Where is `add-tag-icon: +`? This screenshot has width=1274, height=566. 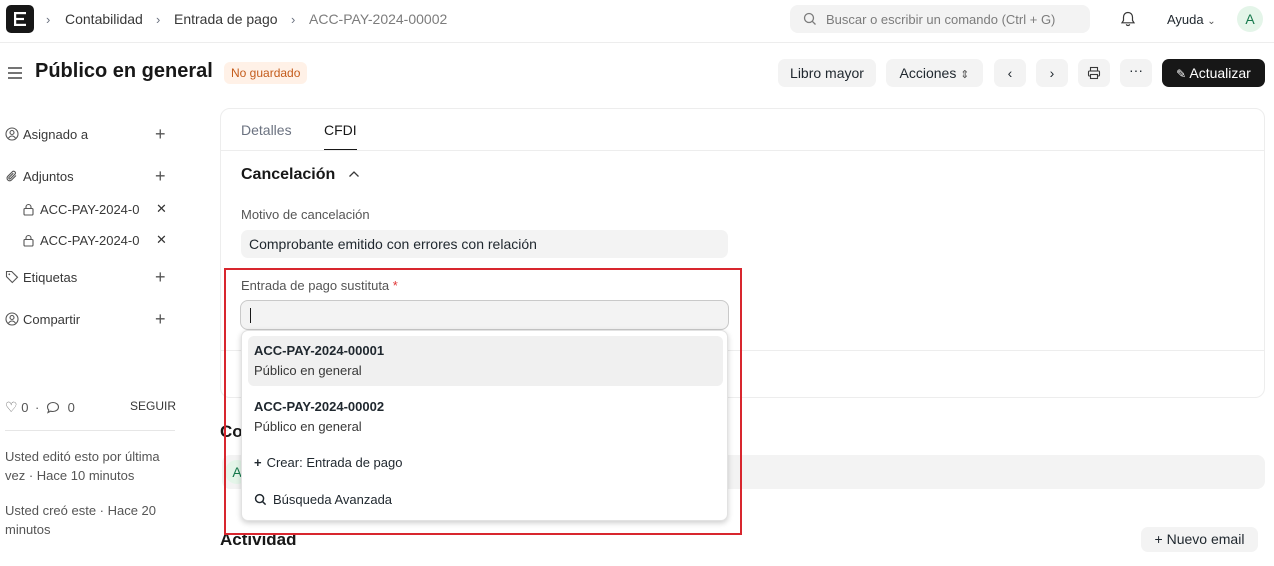 add-tag-icon: + is located at coordinates (160, 277).